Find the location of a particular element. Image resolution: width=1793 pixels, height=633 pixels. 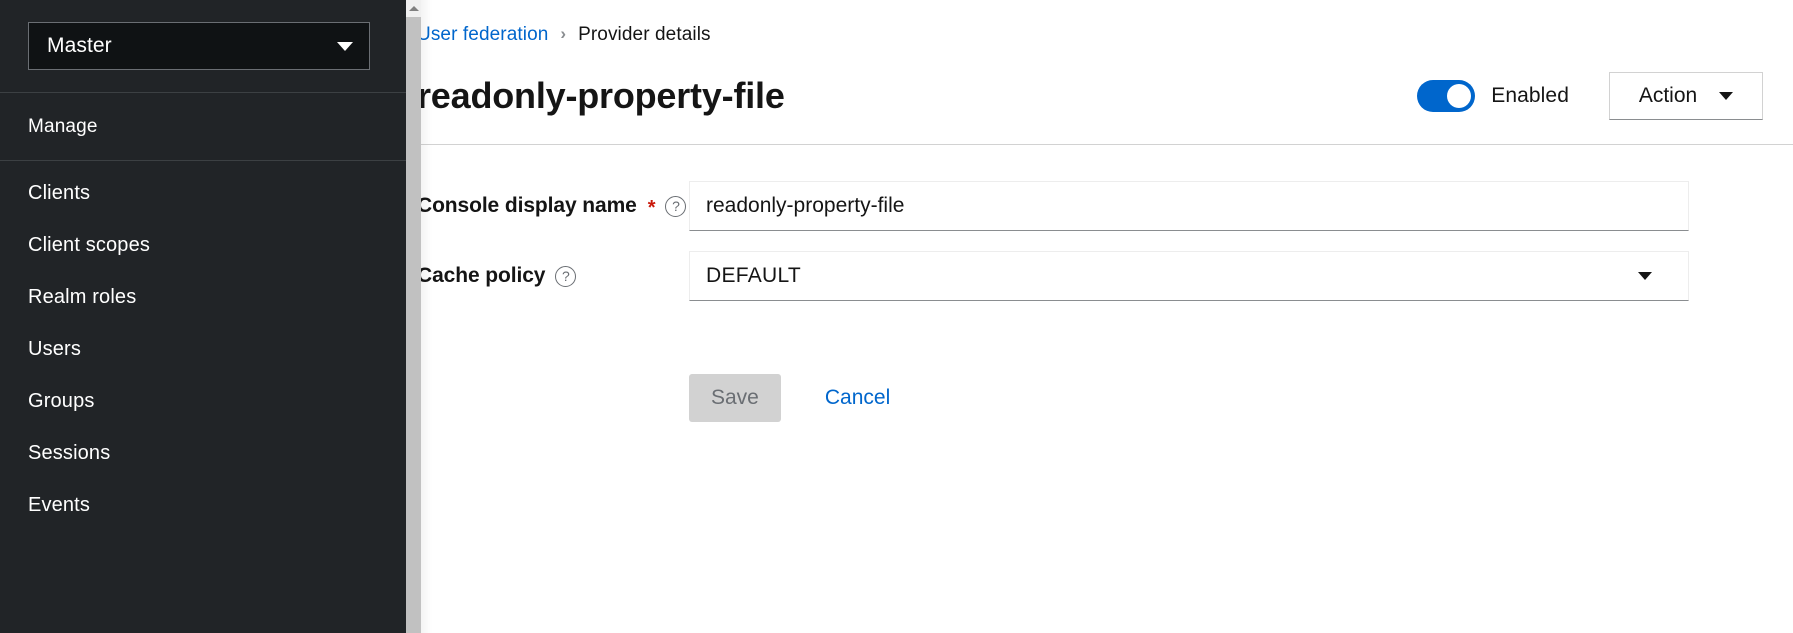

enabled-toggle-group: Enabled is located at coordinates (1493, 96).